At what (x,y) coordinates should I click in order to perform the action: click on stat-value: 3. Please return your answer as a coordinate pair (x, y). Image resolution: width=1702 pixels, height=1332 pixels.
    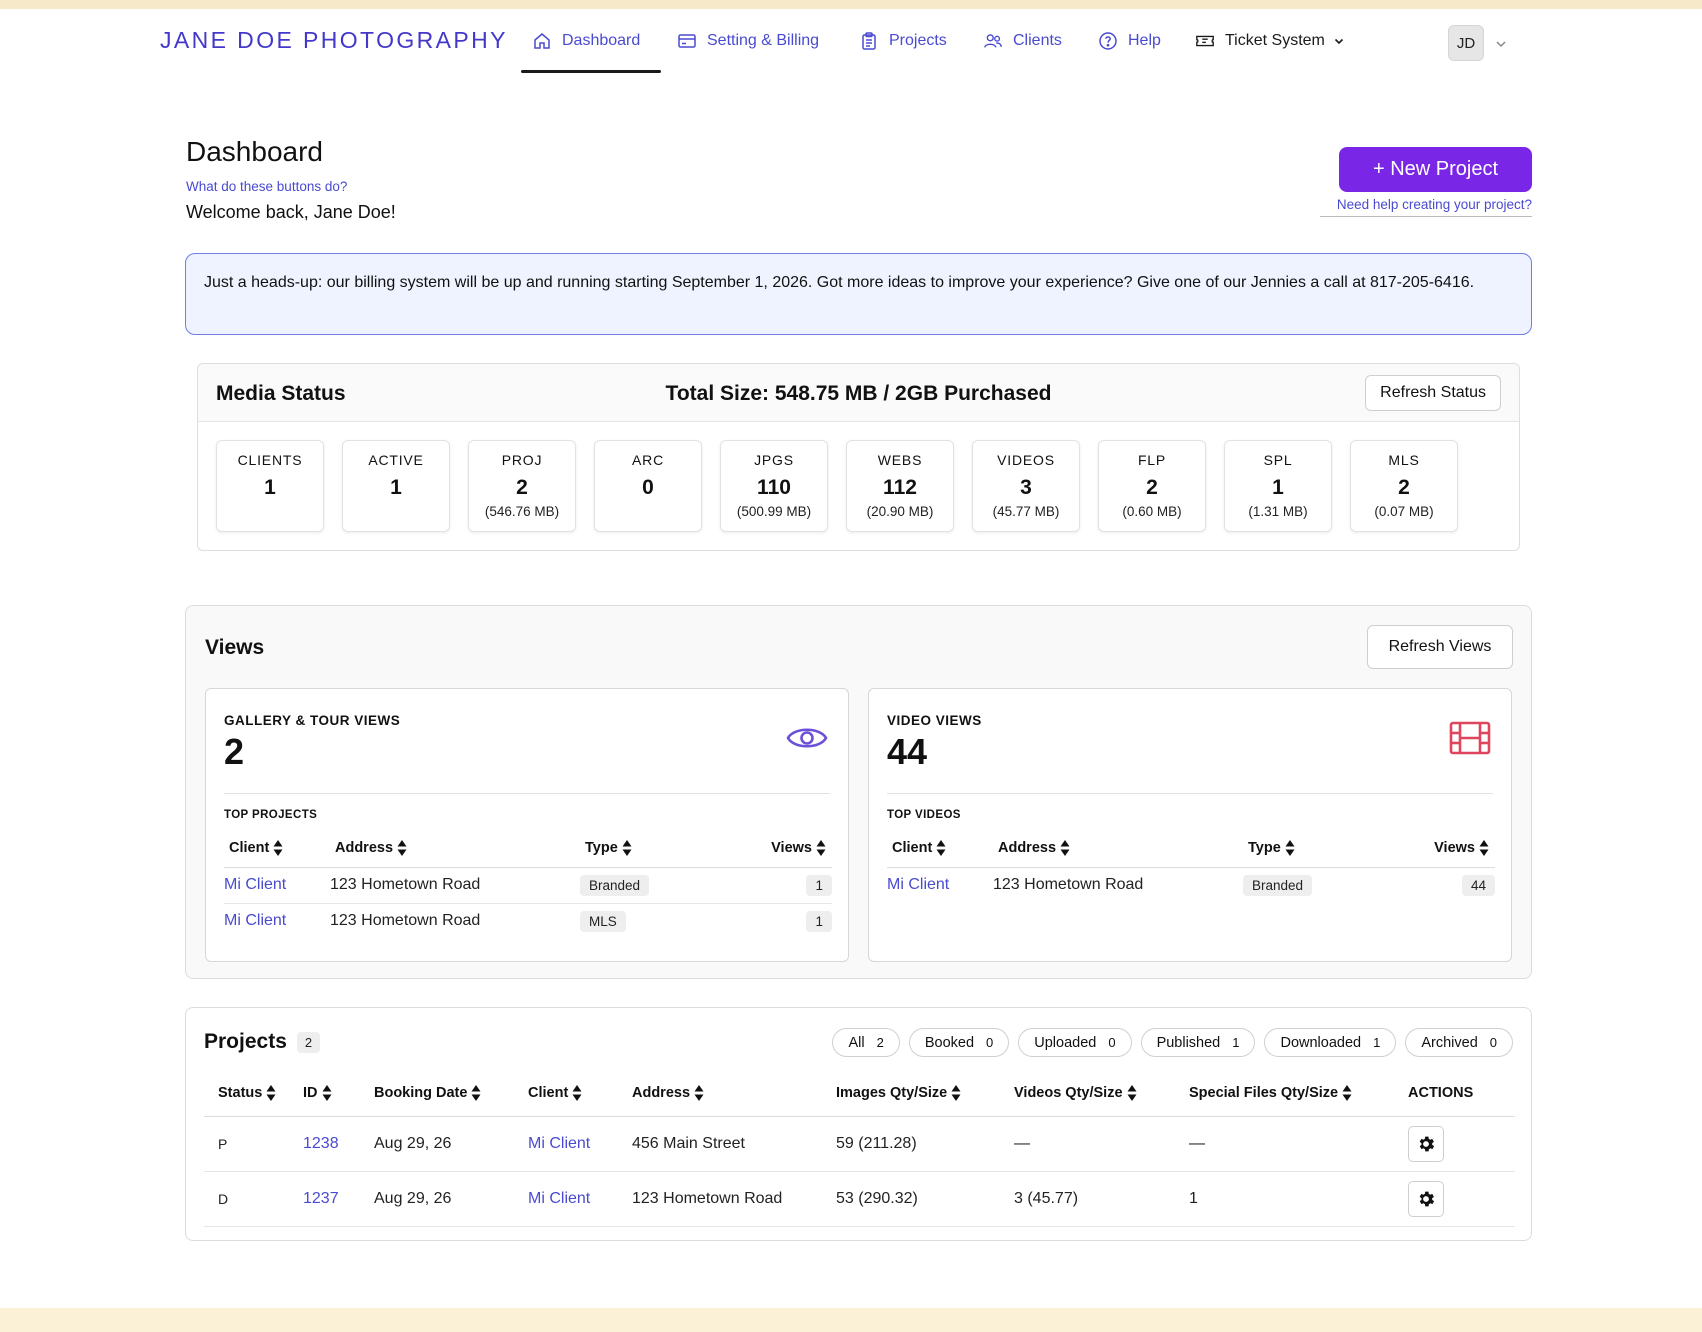
    Looking at the image, I should click on (1026, 487).